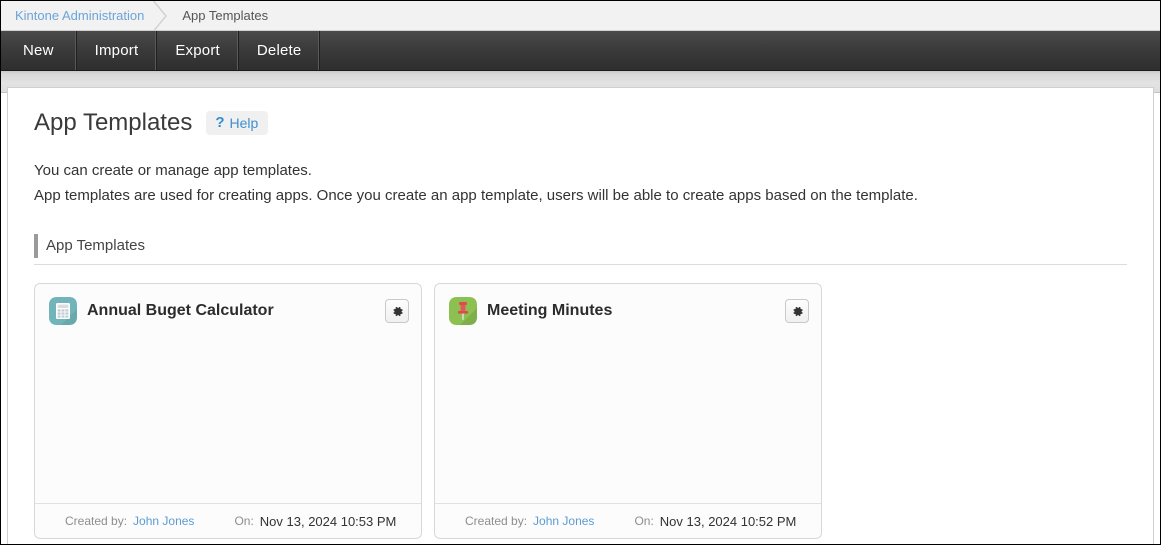 The width and height of the screenshot is (1161, 545). Describe the element at coordinates (63, 311) in the screenshot. I see `calculator-app-icon` at that location.